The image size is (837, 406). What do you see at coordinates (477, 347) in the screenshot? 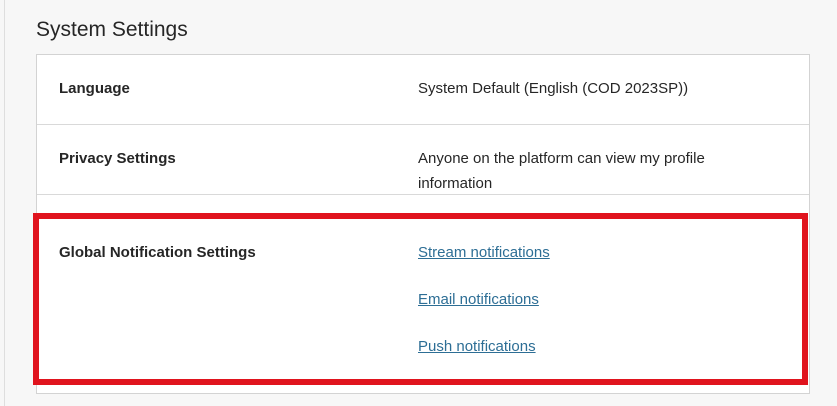
I see `push-notifications-link: Push notifications` at bounding box center [477, 347].